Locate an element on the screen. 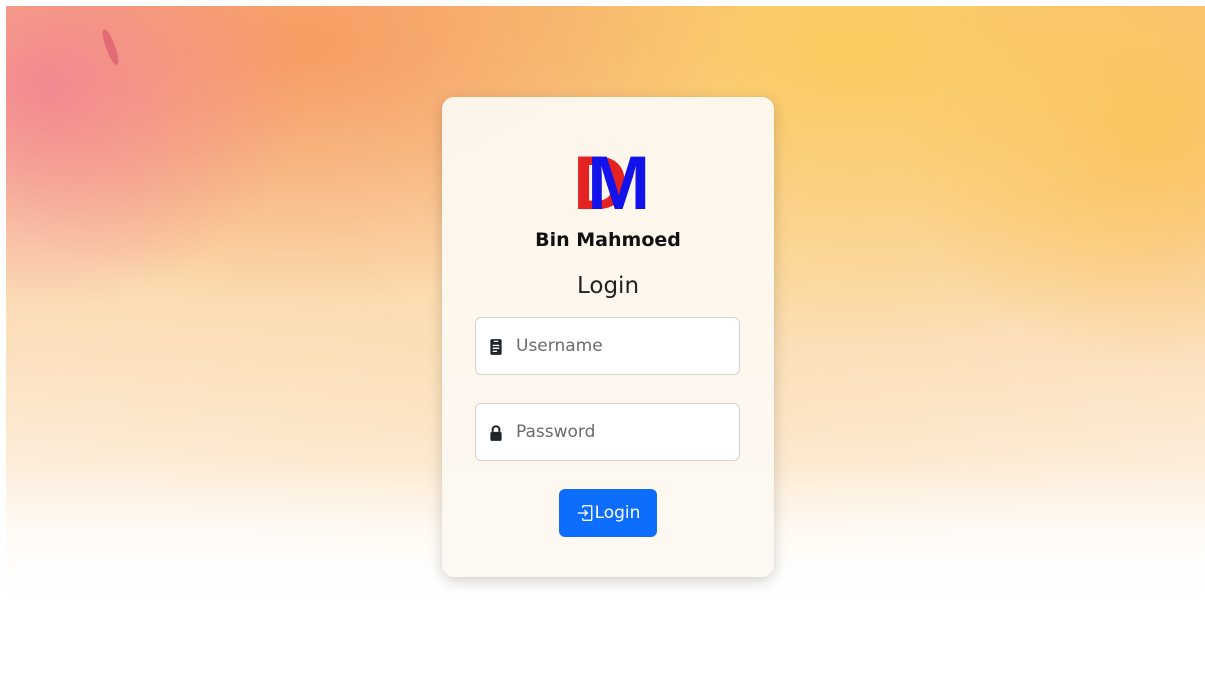 The height and width of the screenshot is (673, 1205). password-field is located at coordinates (607, 432).